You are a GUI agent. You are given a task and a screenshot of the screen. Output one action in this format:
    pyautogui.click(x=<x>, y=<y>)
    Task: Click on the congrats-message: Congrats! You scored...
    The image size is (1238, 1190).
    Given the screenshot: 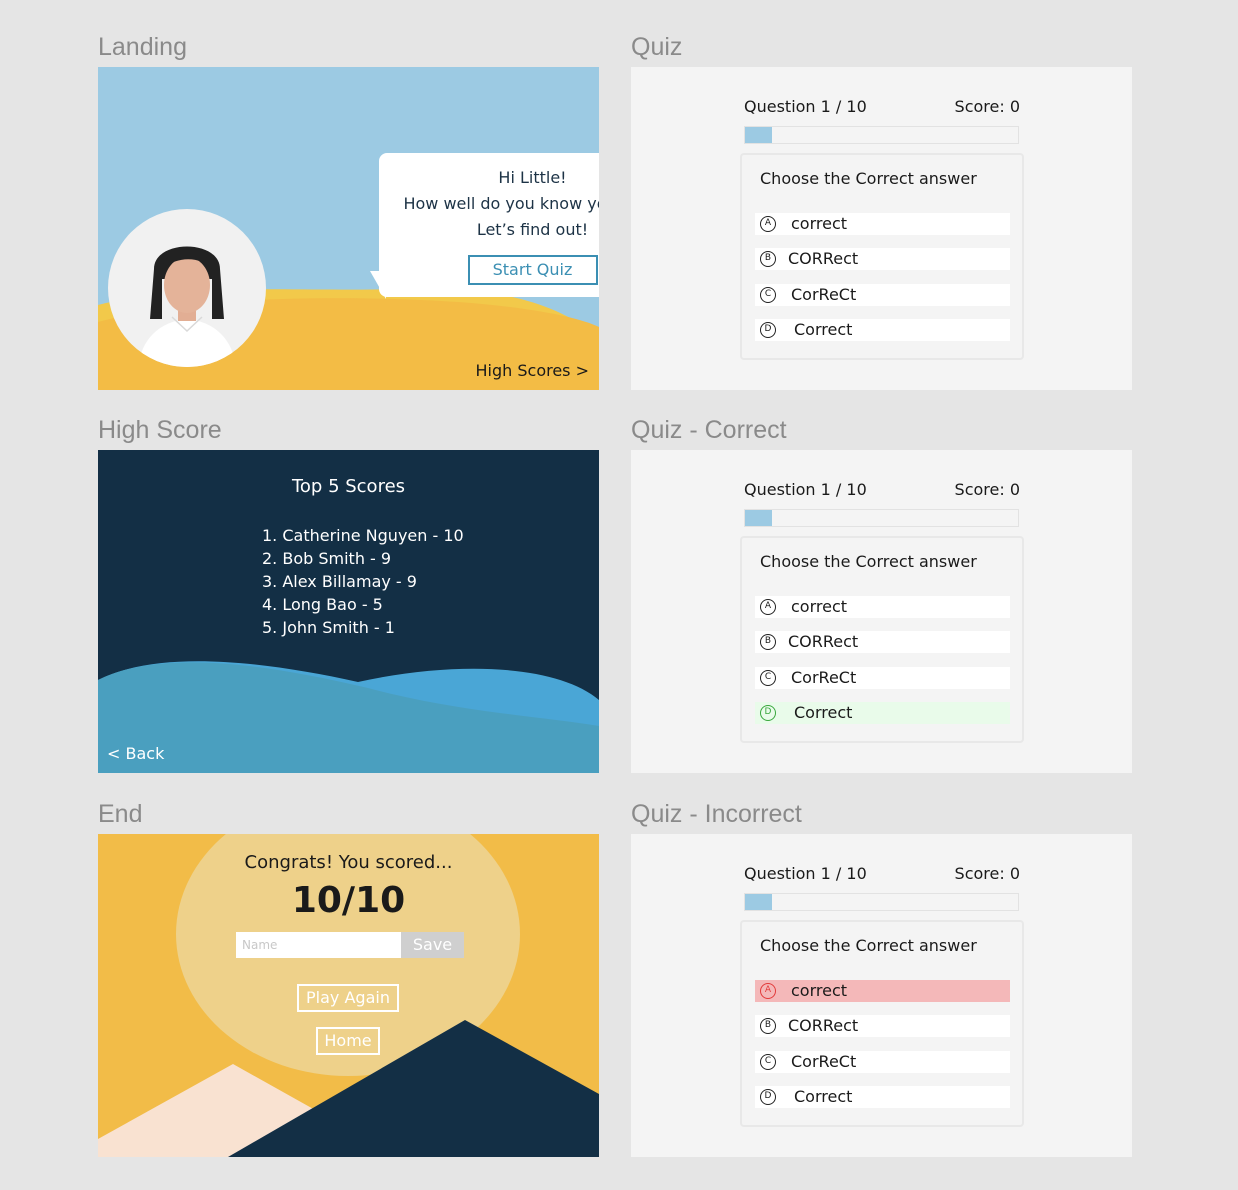 What is the action you would take?
    pyautogui.click(x=348, y=862)
    